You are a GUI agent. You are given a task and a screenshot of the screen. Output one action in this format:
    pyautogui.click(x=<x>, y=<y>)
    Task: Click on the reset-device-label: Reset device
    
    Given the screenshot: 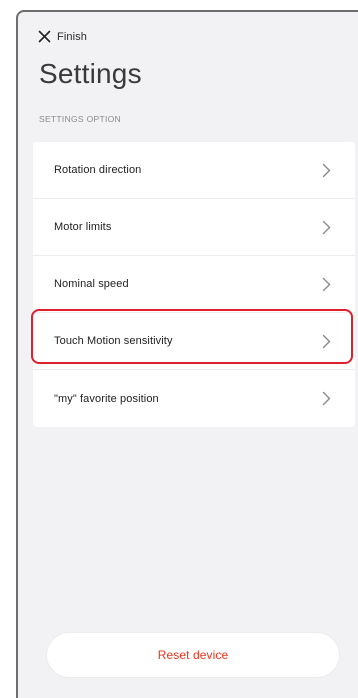 What is the action you would take?
    pyautogui.click(x=193, y=655)
    